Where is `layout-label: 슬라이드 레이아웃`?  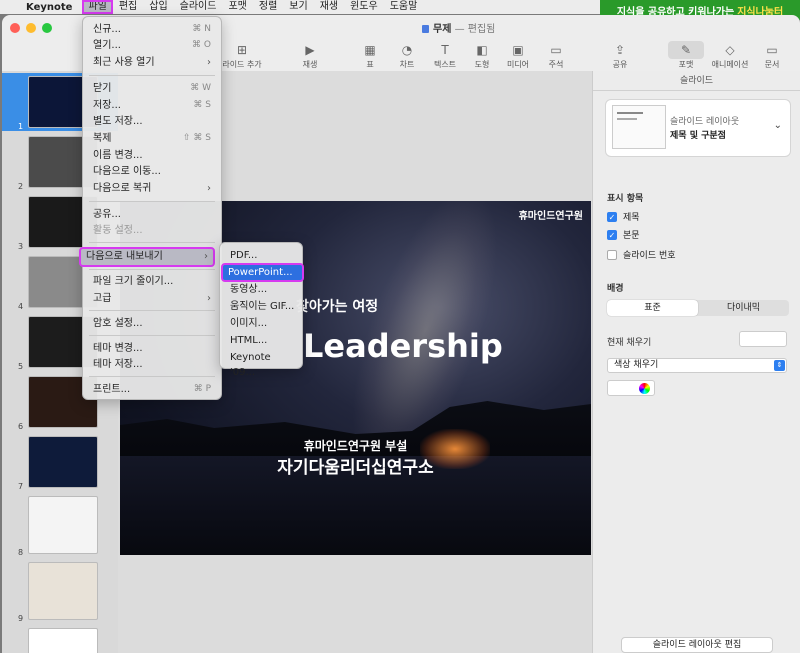 layout-label: 슬라이드 레이아웃 is located at coordinates (705, 122).